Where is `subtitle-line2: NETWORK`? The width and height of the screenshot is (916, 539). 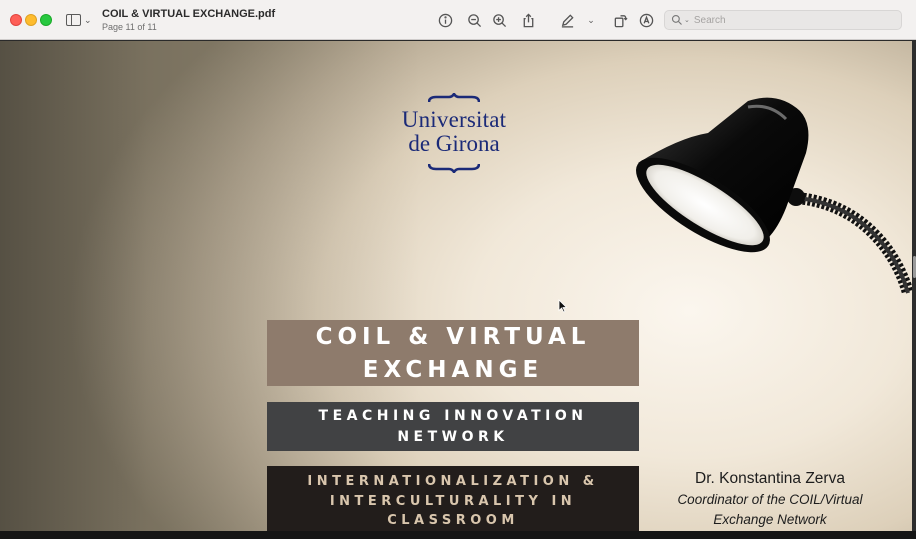 subtitle-line2: NETWORK is located at coordinates (453, 437).